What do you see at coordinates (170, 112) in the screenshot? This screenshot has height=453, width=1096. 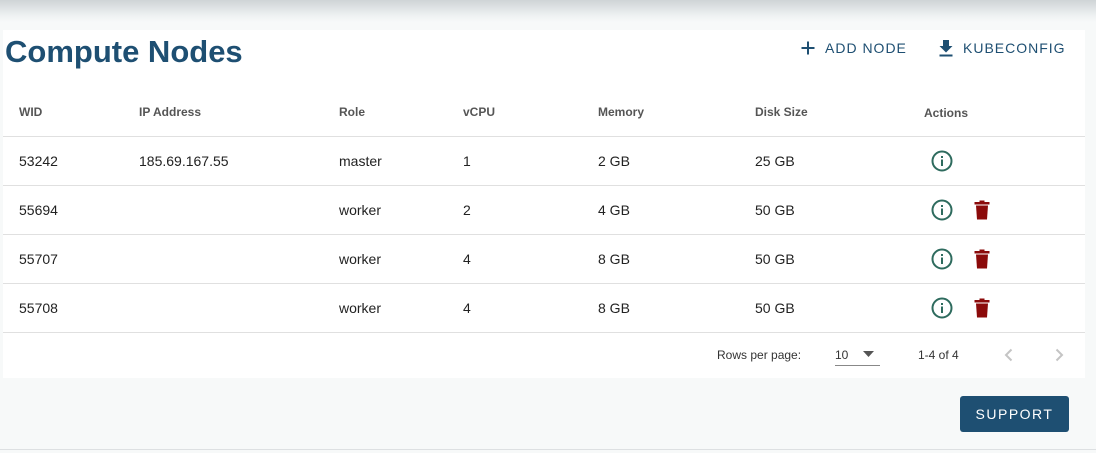 I see `column-header-ip-address: IP Address` at bounding box center [170, 112].